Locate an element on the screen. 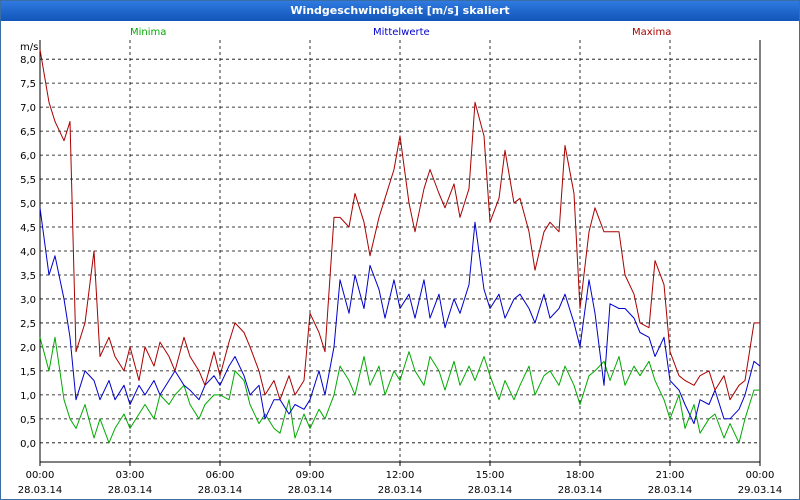  y-tick-label: 4,0 is located at coordinates (28, 252).